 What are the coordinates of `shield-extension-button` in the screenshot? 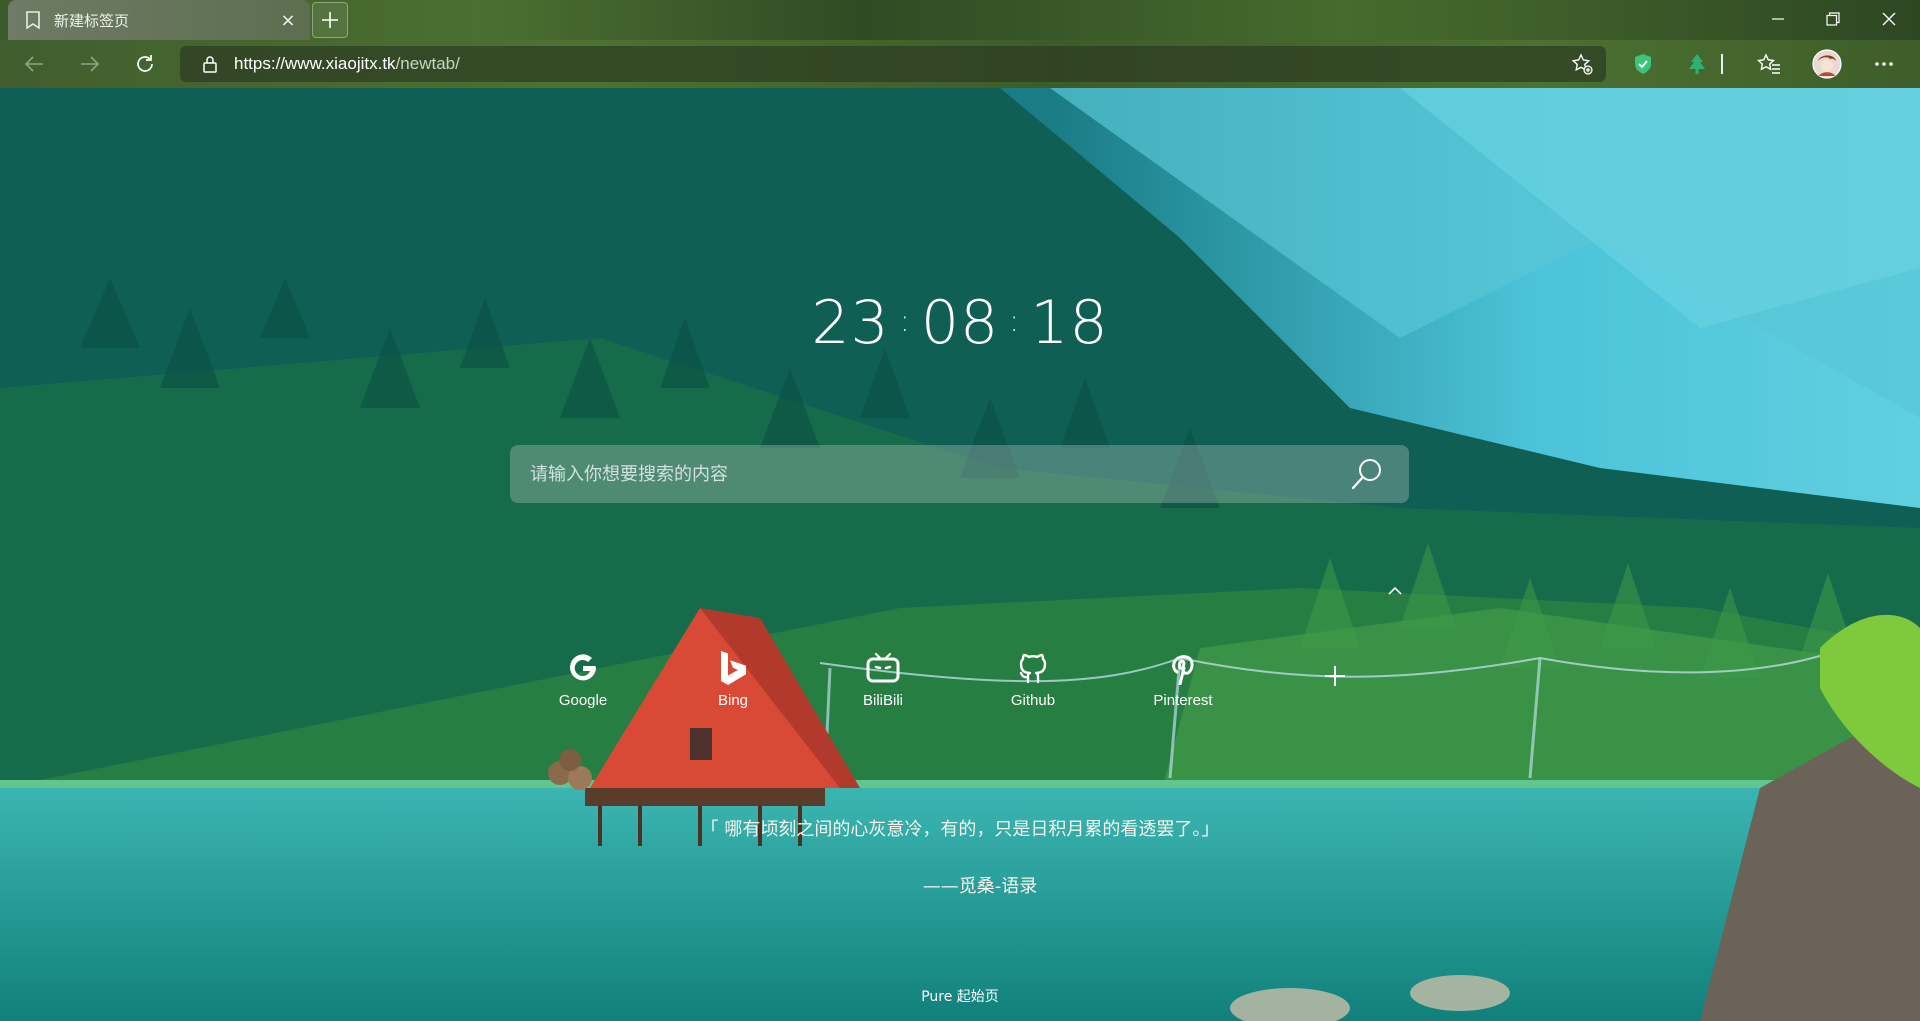 It's located at (1643, 64).